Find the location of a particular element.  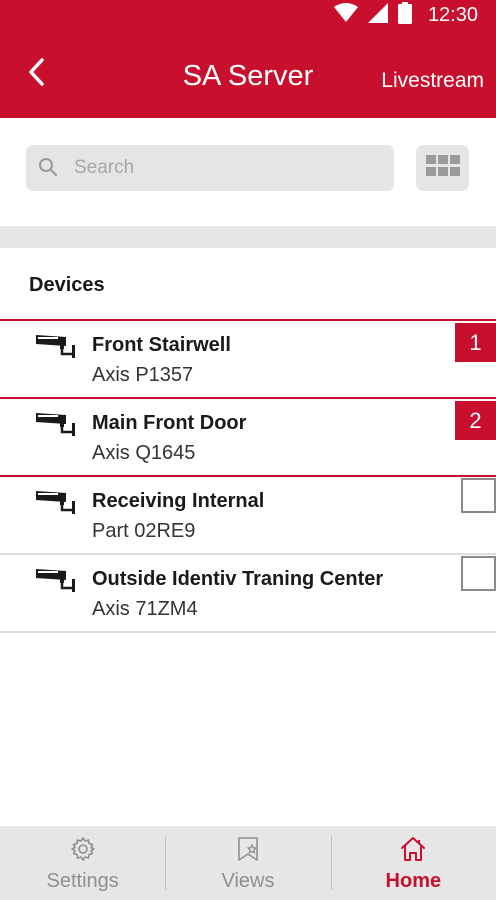

status-icons: 12:30 is located at coordinates (405, 15).